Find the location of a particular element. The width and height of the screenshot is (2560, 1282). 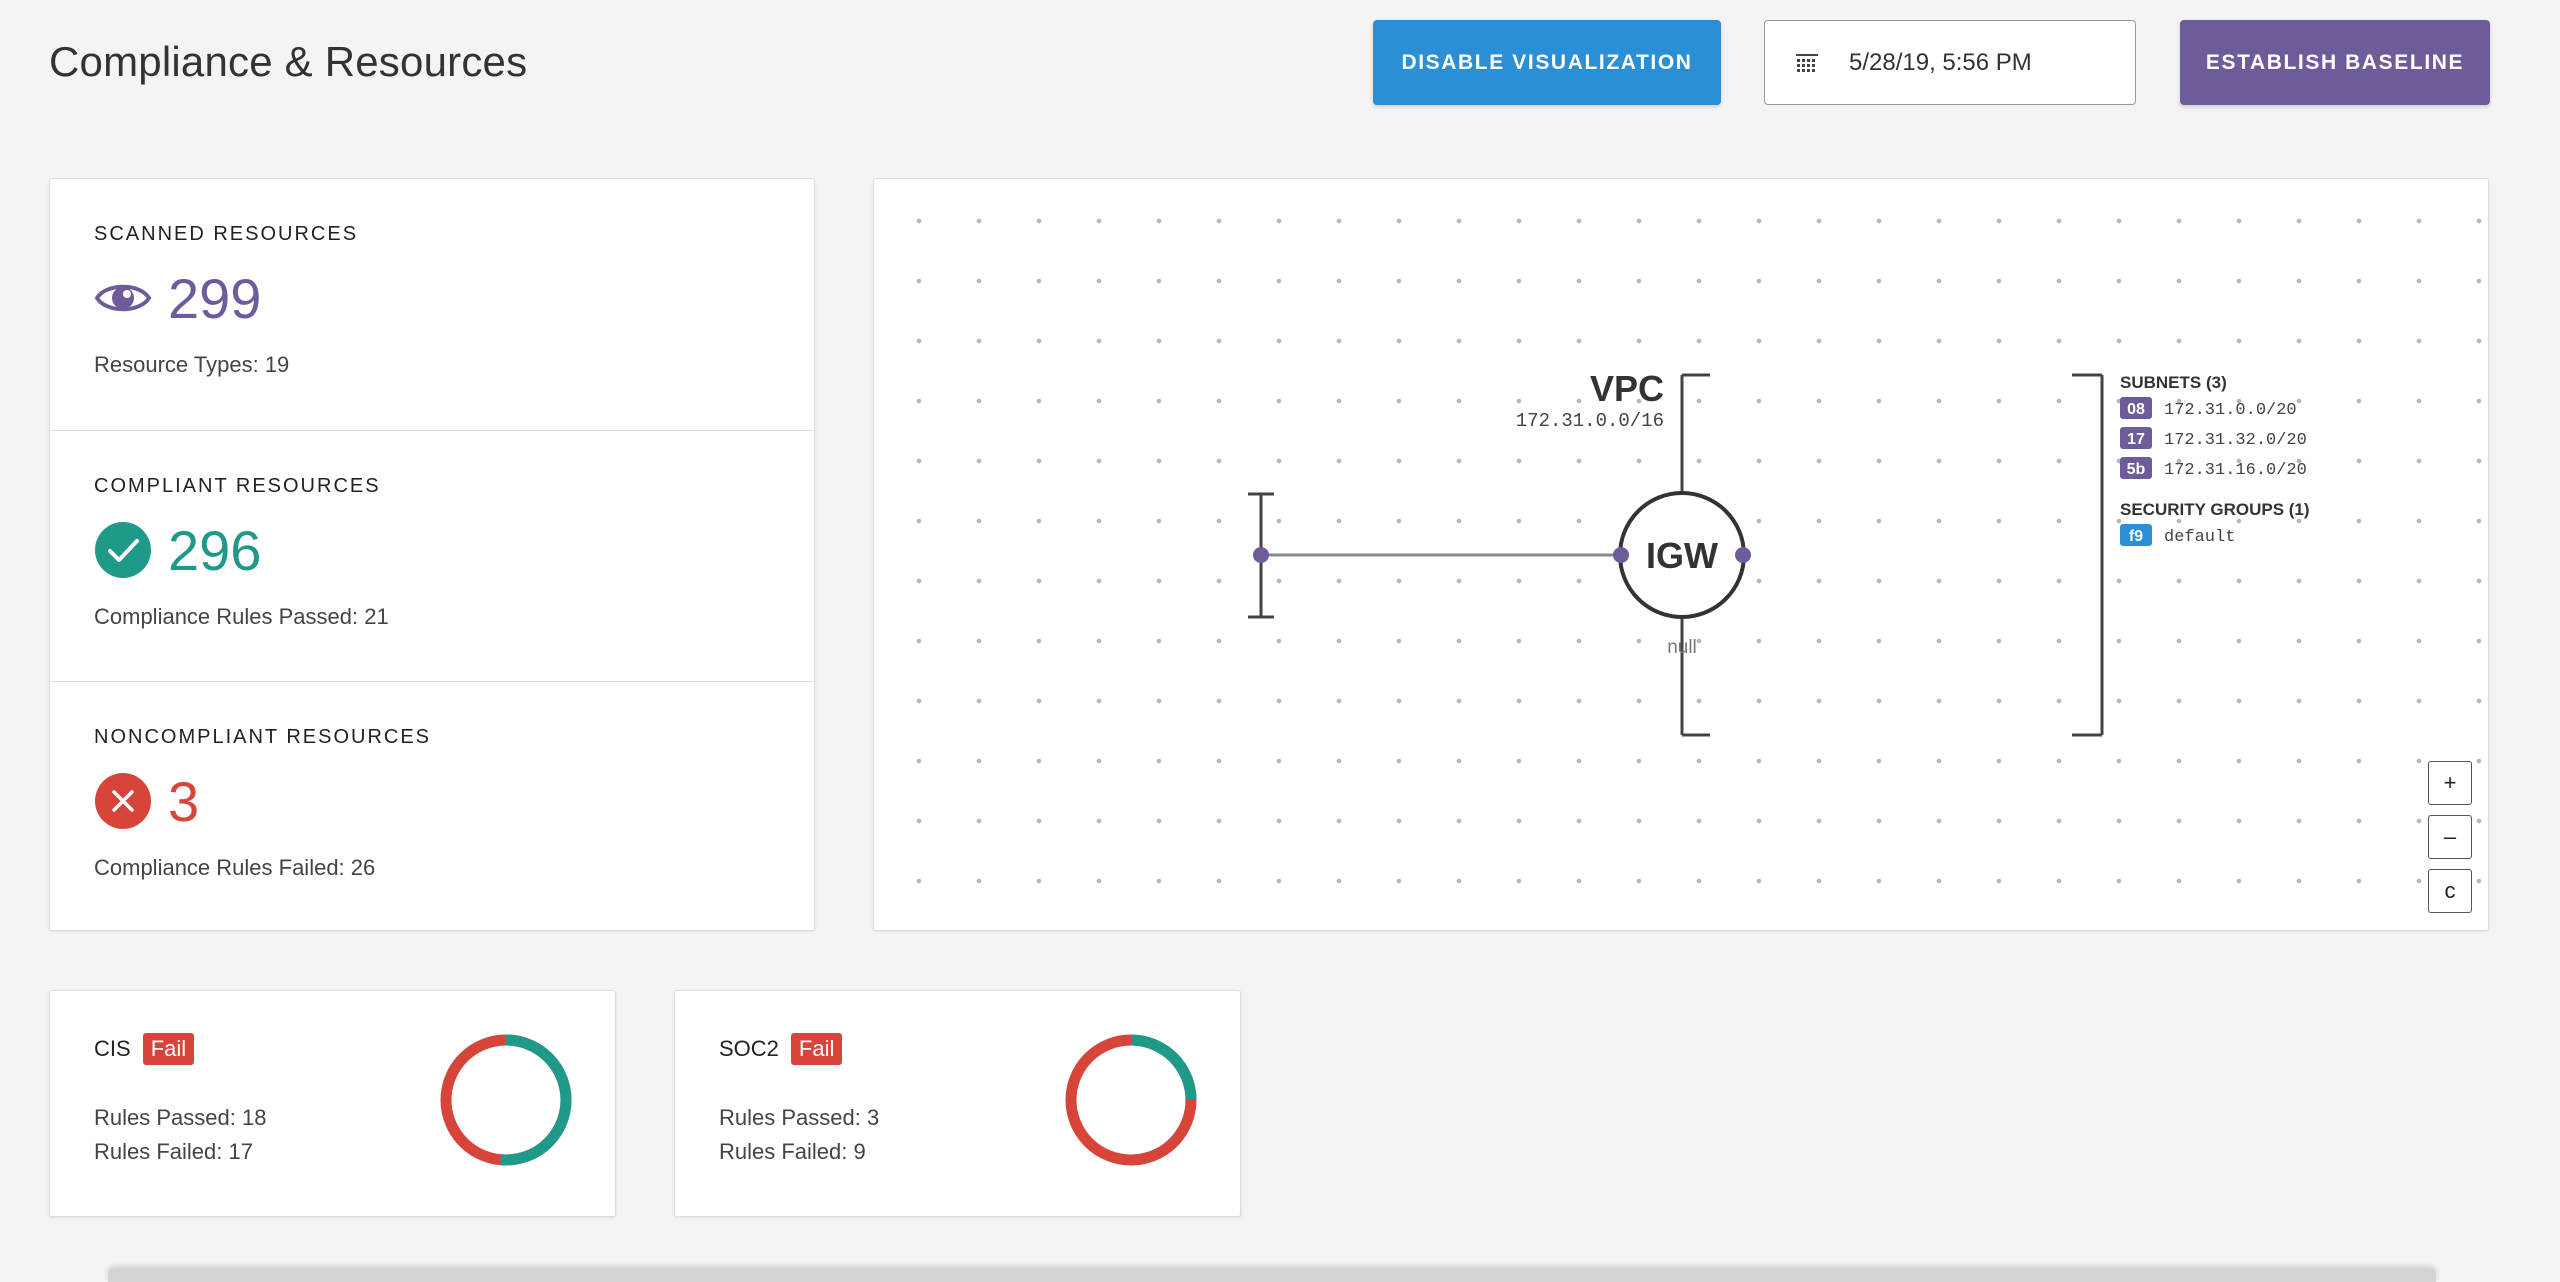

igw-sublabel: null is located at coordinates (1682, 647).